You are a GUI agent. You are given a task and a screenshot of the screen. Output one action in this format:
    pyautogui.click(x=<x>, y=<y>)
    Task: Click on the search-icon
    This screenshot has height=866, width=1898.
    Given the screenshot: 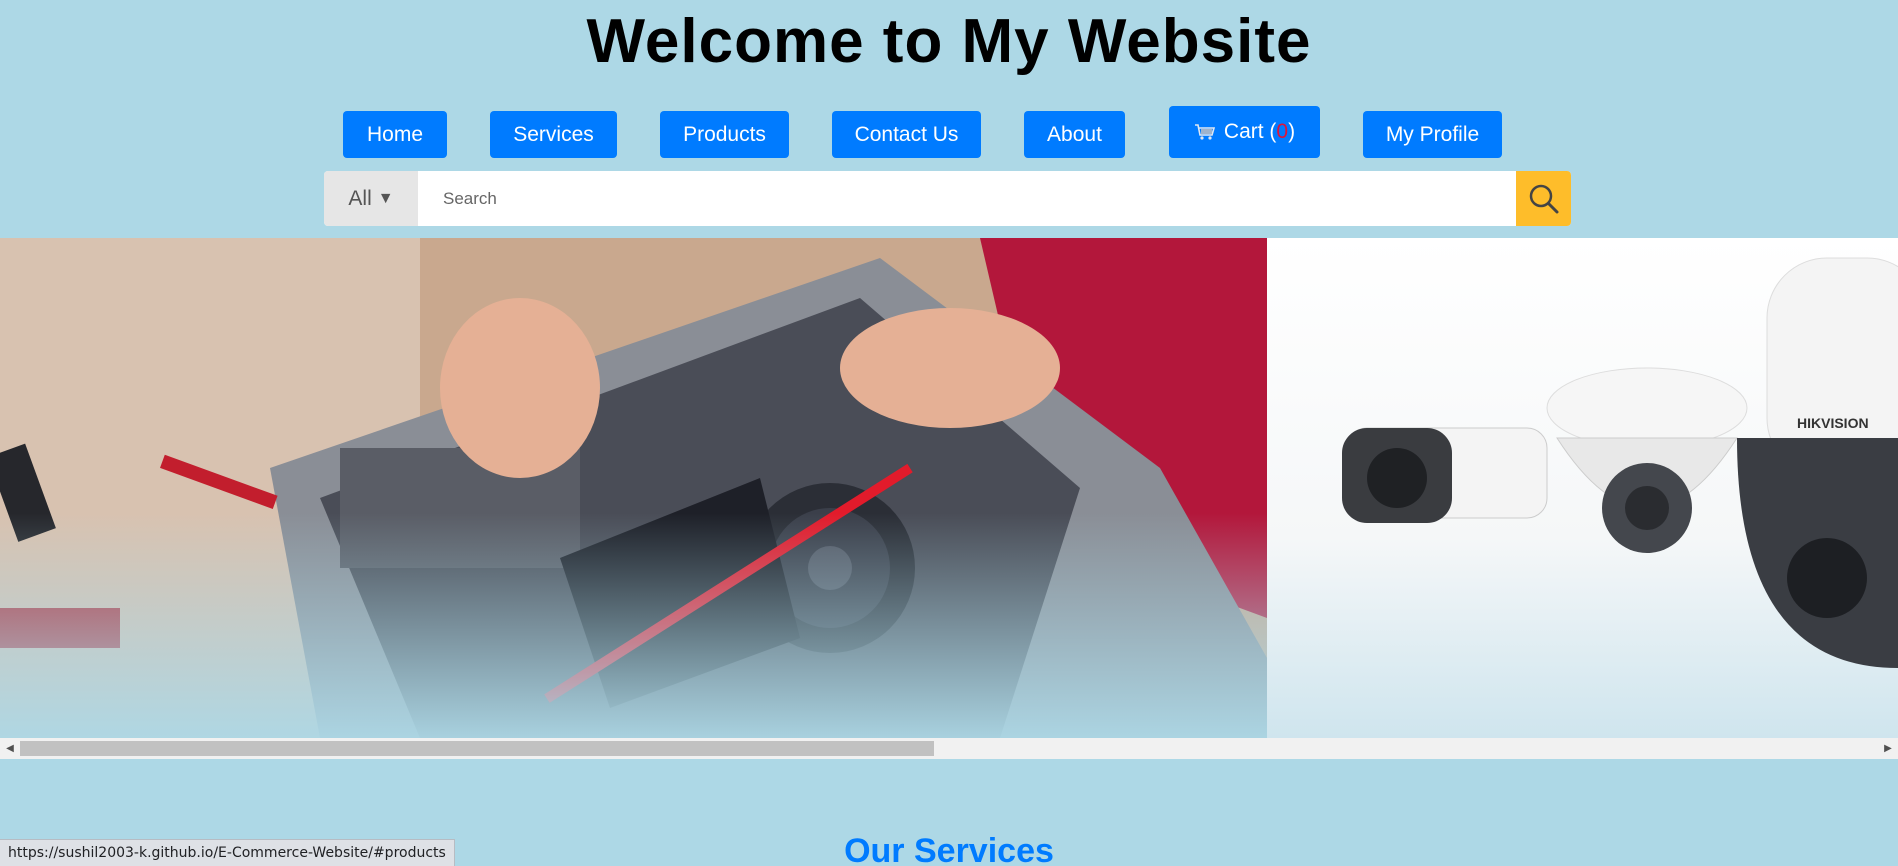 What is the action you would take?
    pyautogui.click(x=1543, y=198)
    